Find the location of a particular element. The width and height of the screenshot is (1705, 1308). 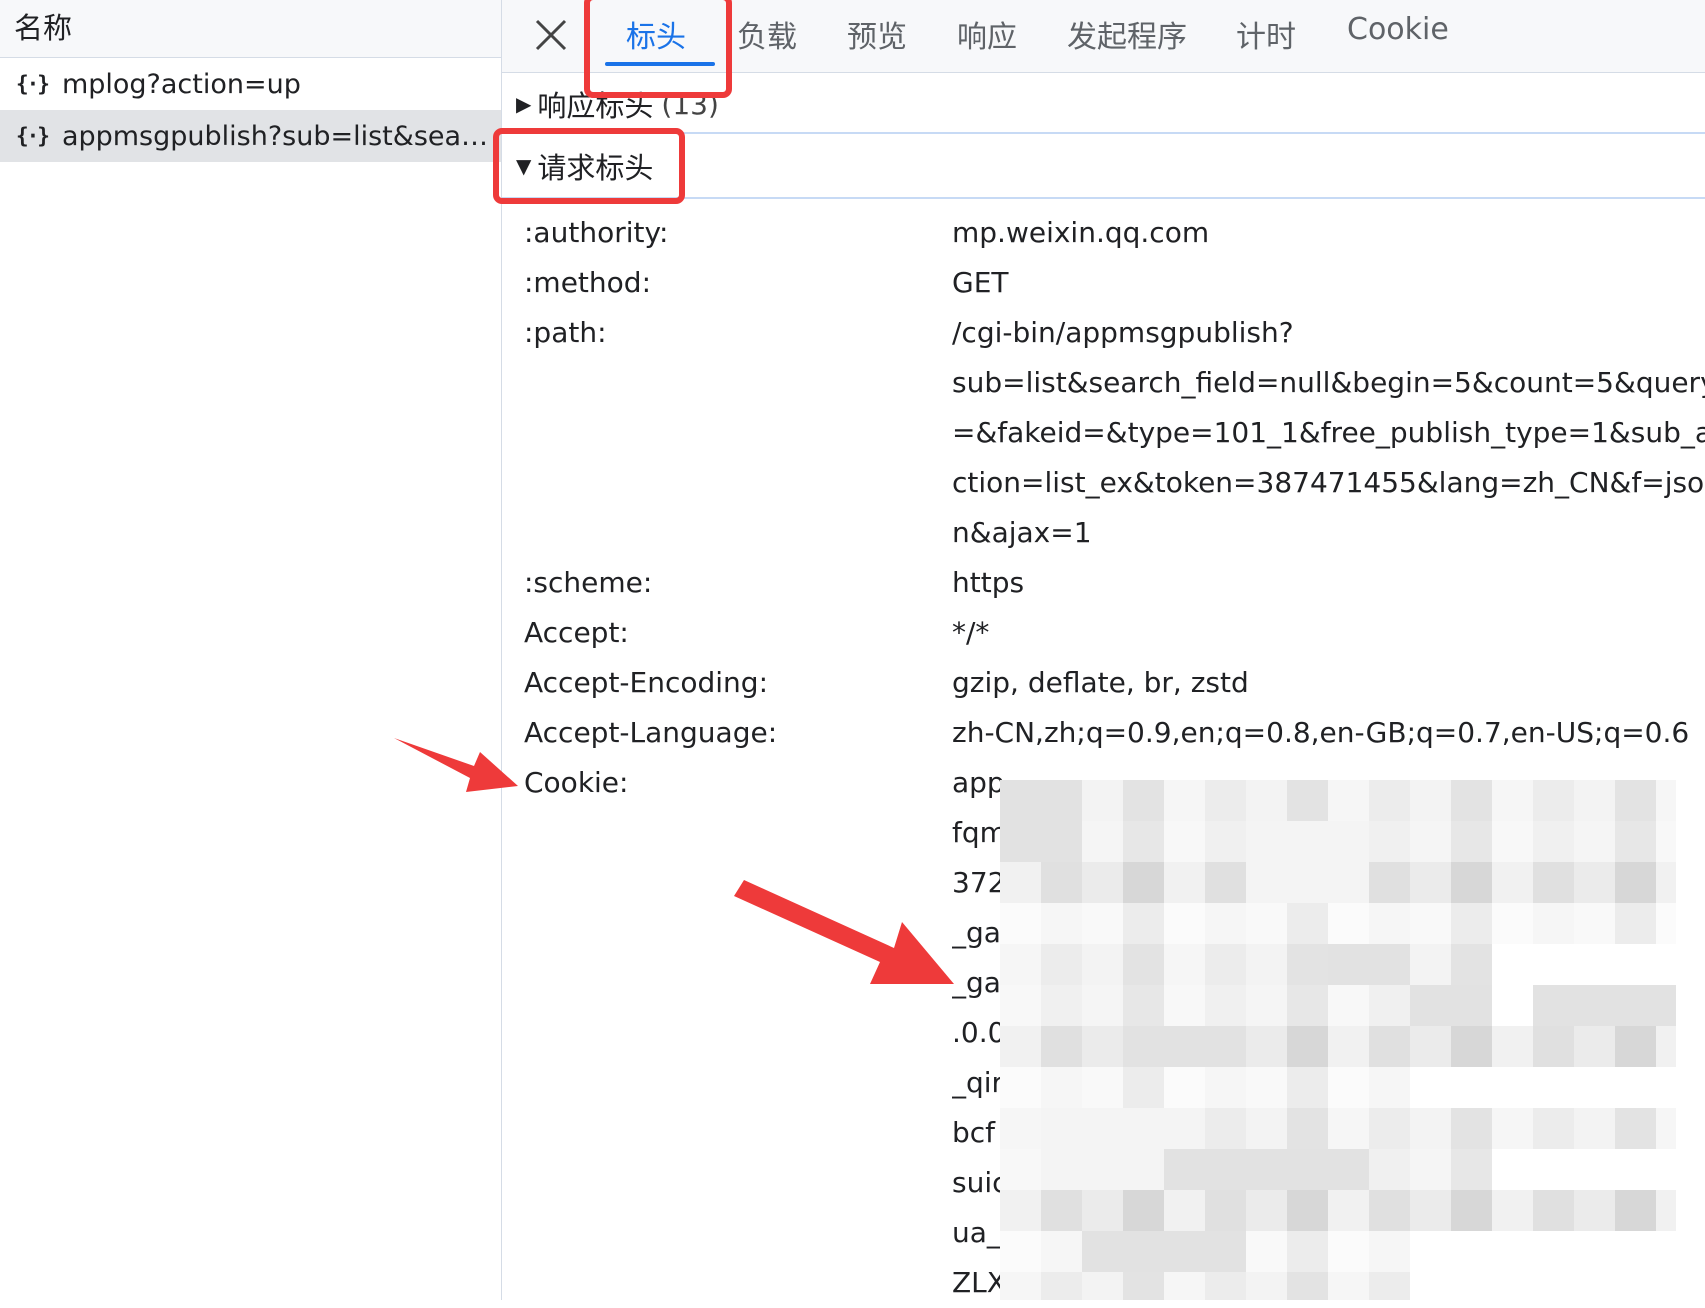

header-key: Accept-Language: is located at coordinates (651, 732).